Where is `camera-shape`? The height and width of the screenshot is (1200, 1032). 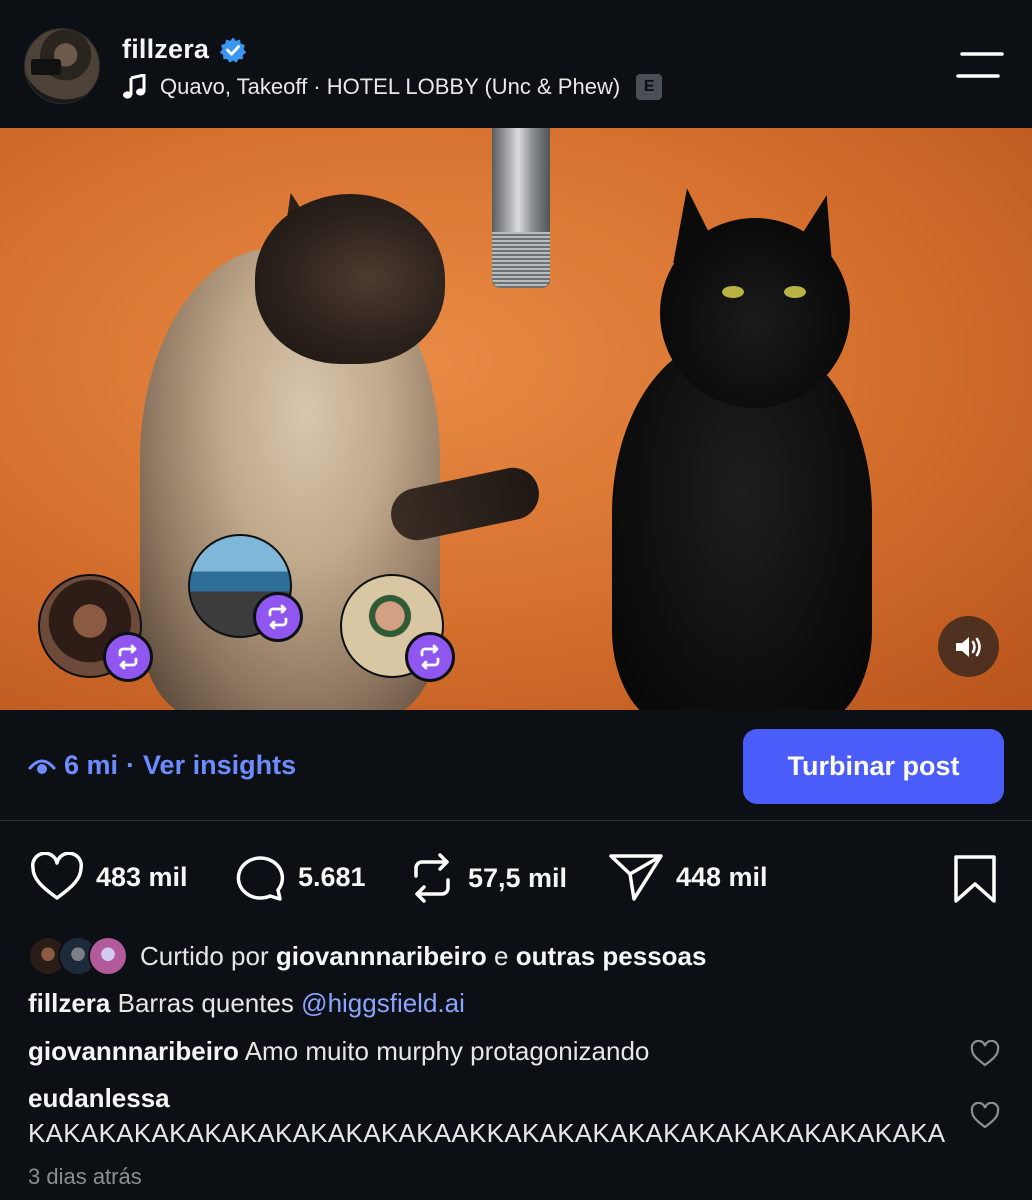 camera-shape is located at coordinates (46, 67).